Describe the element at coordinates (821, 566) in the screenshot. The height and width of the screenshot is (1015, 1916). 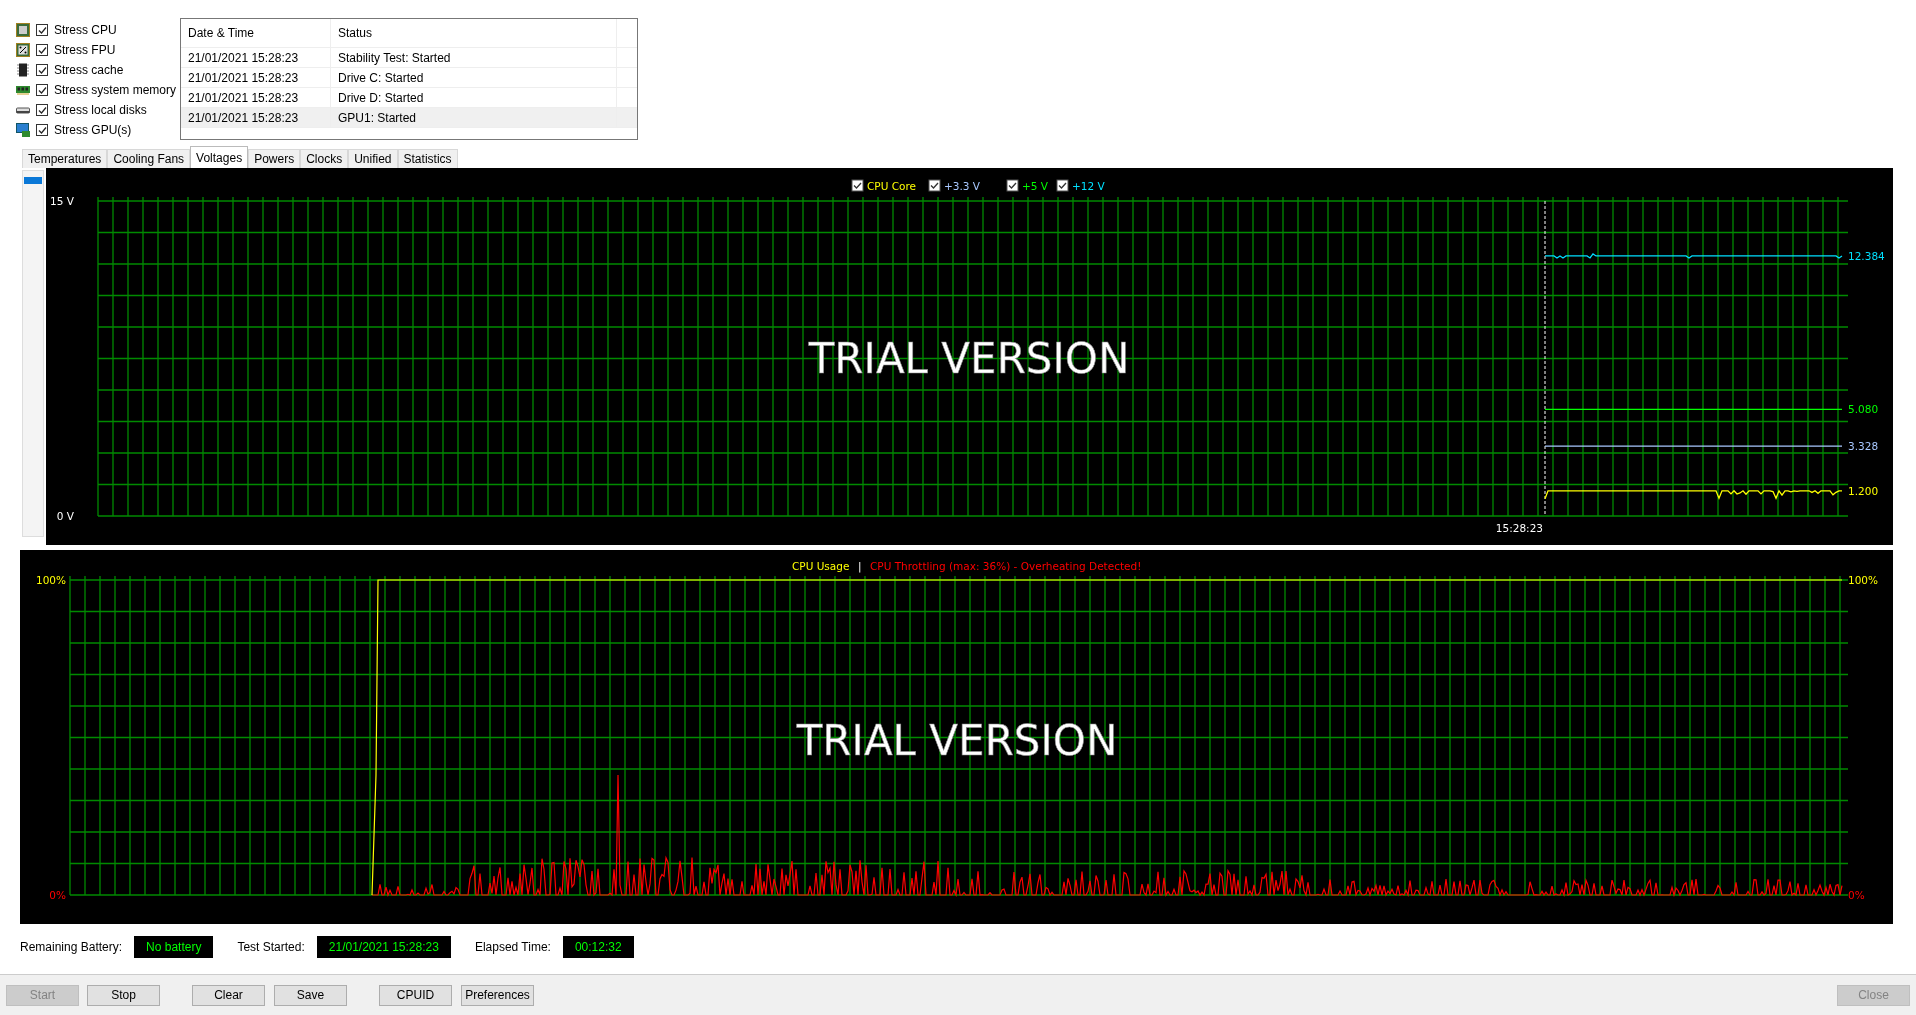
I see `legend-label: CPU Usage` at that location.